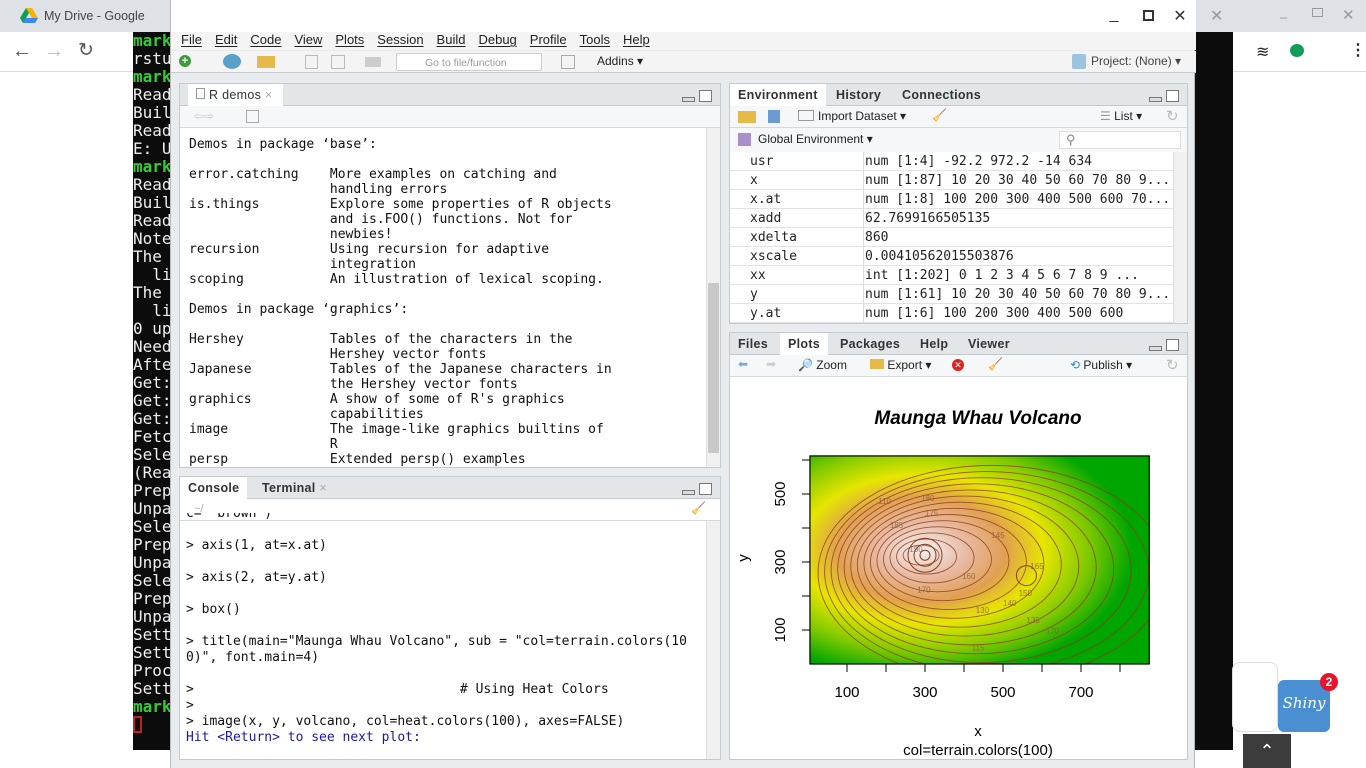  What do you see at coordinates (1180, 237) in the screenshot?
I see `environment-scrollbar` at bounding box center [1180, 237].